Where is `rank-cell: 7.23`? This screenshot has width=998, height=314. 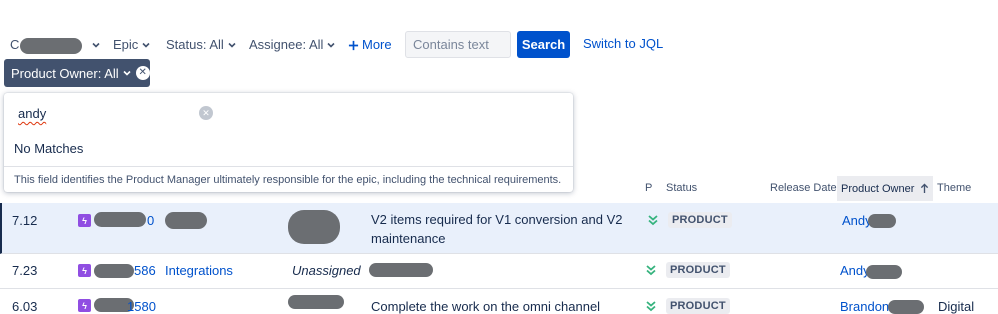
rank-cell: 7.23 is located at coordinates (25, 270).